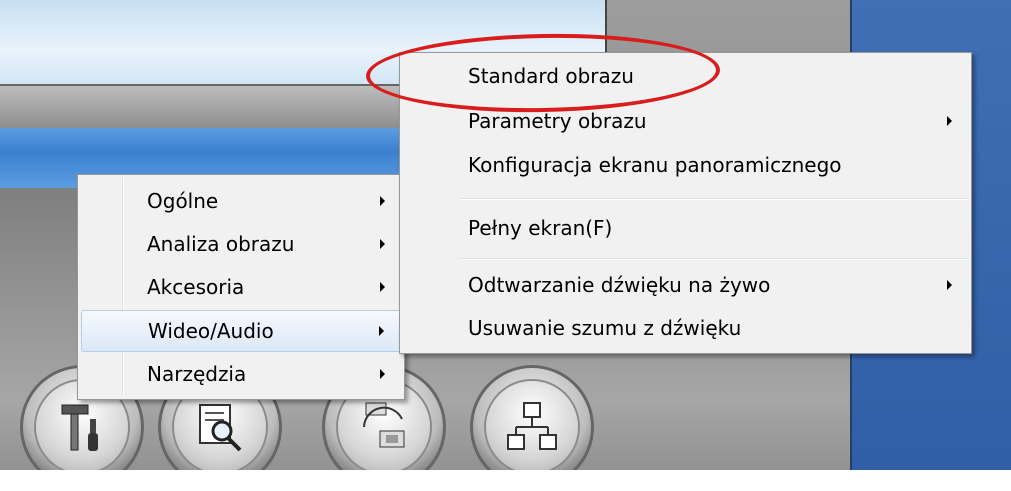 The image size is (1011, 491). I want to click on menu-item-image-analysis: Analiza obrazu, so click(241, 244).